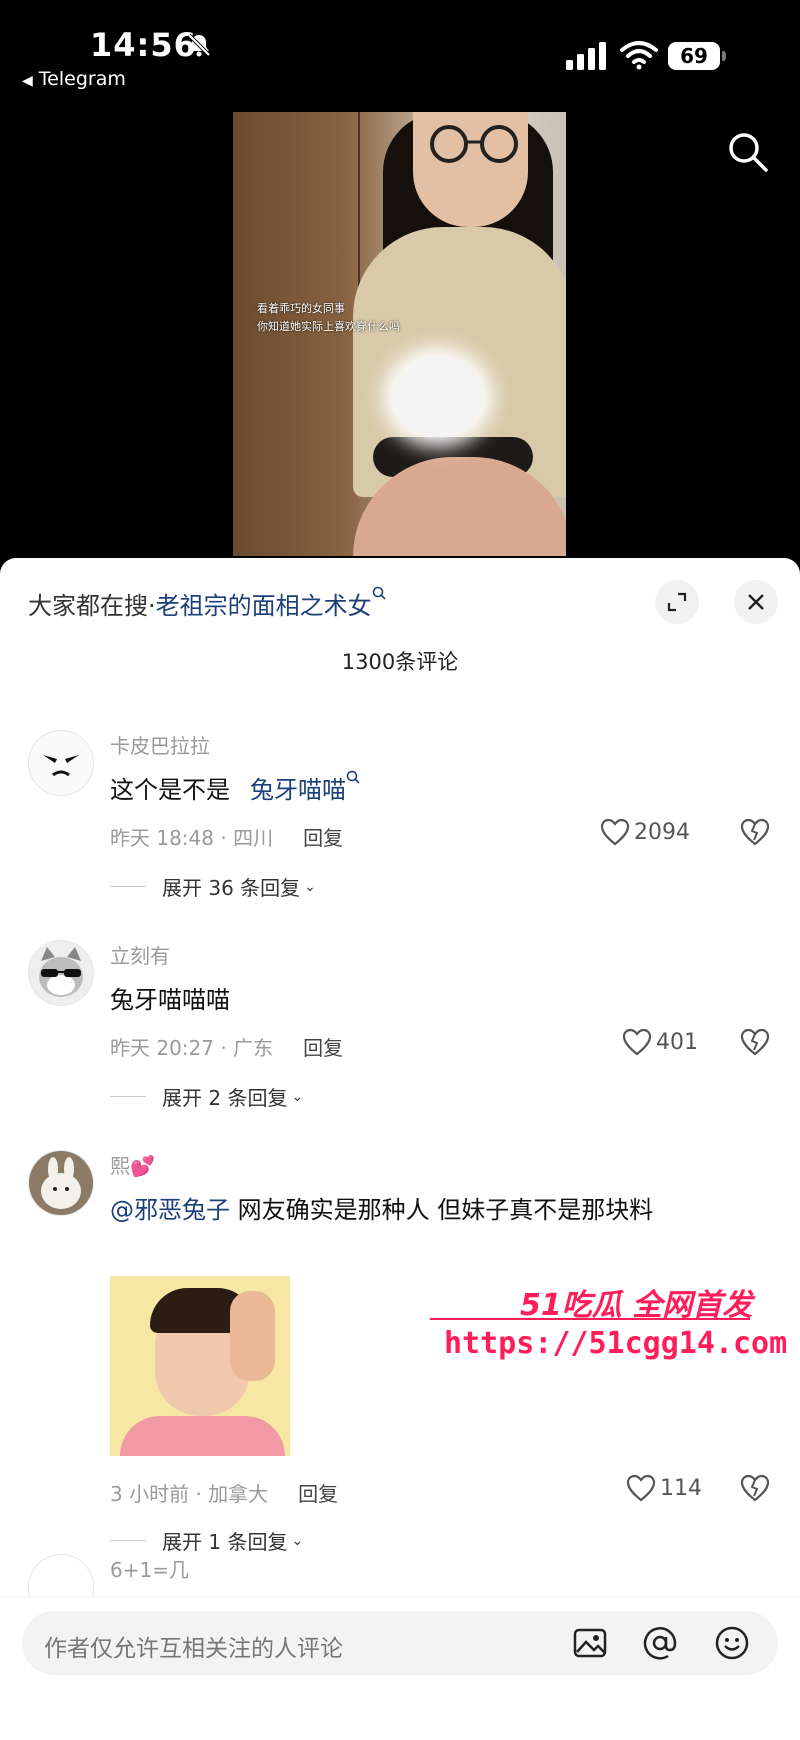 This screenshot has height=1740, width=800. Describe the element at coordinates (298, 790) in the screenshot. I see `comment-keyword-link: 兔牙喵喵` at that location.